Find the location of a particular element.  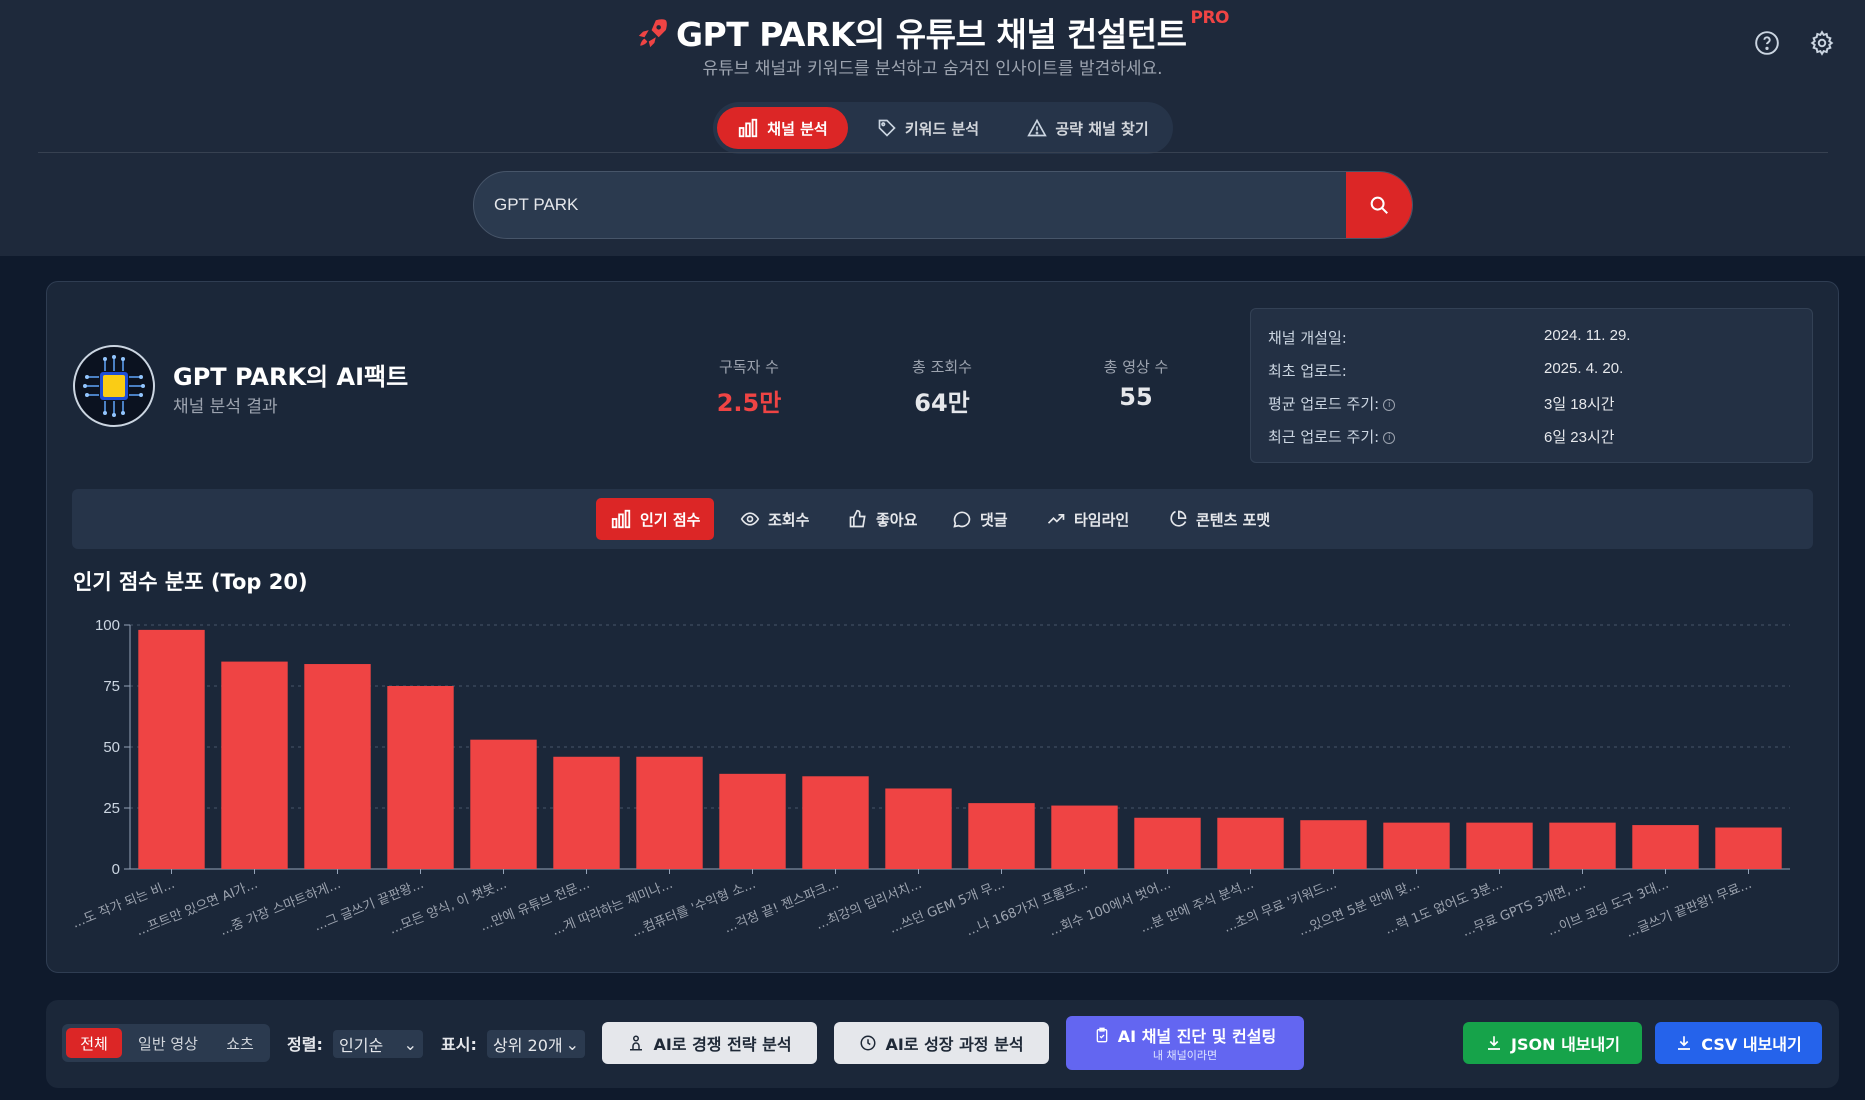

stat-value: 64만 is located at coordinates (942, 403).